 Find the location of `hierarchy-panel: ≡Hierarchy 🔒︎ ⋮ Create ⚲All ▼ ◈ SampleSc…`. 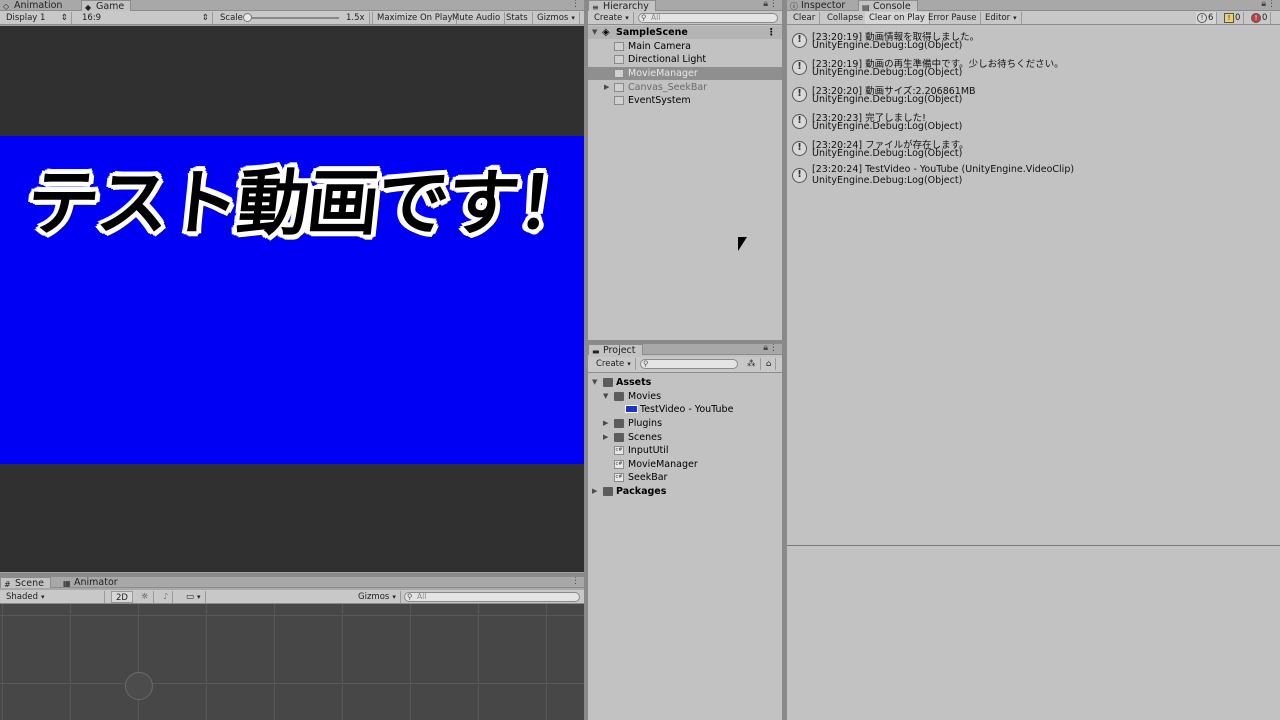

hierarchy-panel: ≡Hierarchy 🔒︎ ⋮ Create ⚲All ▼ ◈ SampleSc… is located at coordinates (685, 170).